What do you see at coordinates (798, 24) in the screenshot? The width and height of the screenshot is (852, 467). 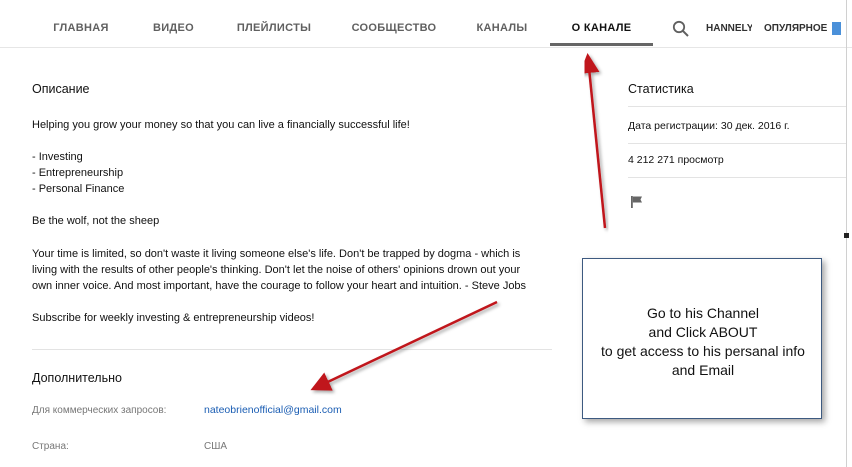 I see `tab-popular: ОПУЛЯРНОЕ` at bounding box center [798, 24].